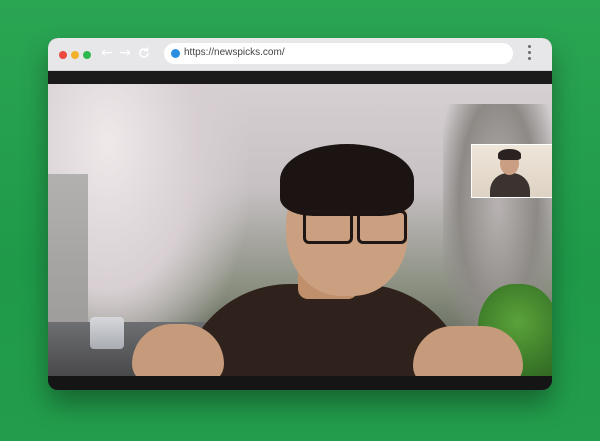 The width and height of the screenshot is (600, 441). What do you see at coordinates (509, 154) in the screenshot?
I see `pip-person-hair` at bounding box center [509, 154].